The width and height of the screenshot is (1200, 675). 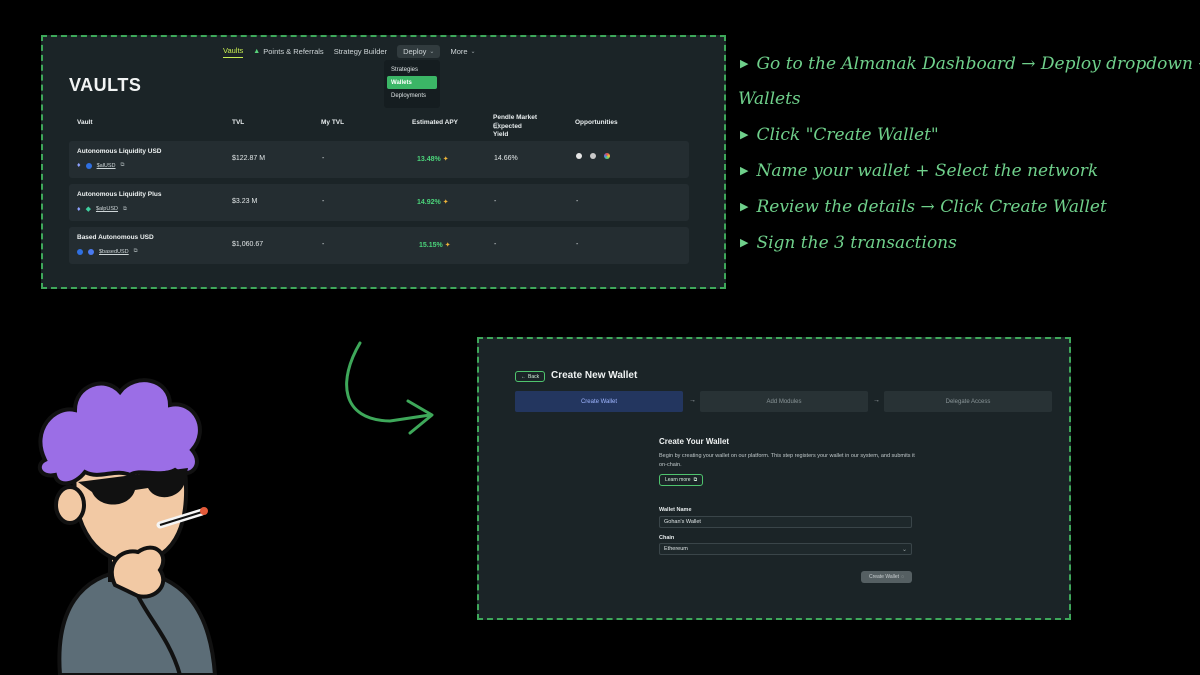 What do you see at coordinates (667, 538) in the screenshot?
I see `chain-label: Chain` at bounding box center [667, 538].